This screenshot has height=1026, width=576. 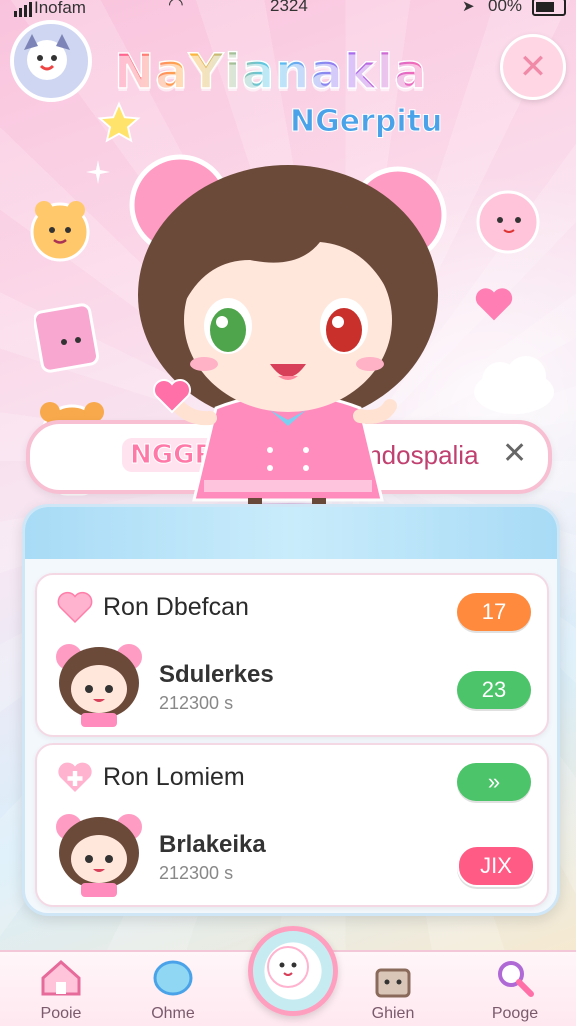 What do you see at coordinates (60, 231) in the screenshot?
I see `bear-sticker-icon` at bounding box center [60, 231].